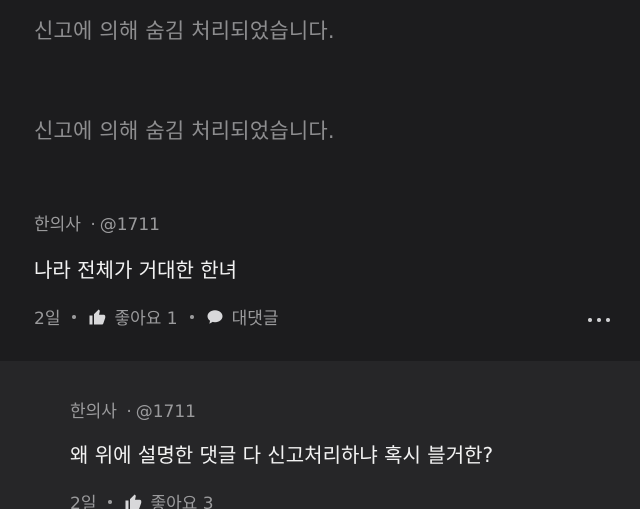 The image size is (640, 509). I want to click on comment-author: 한의사, so click(57, 225).